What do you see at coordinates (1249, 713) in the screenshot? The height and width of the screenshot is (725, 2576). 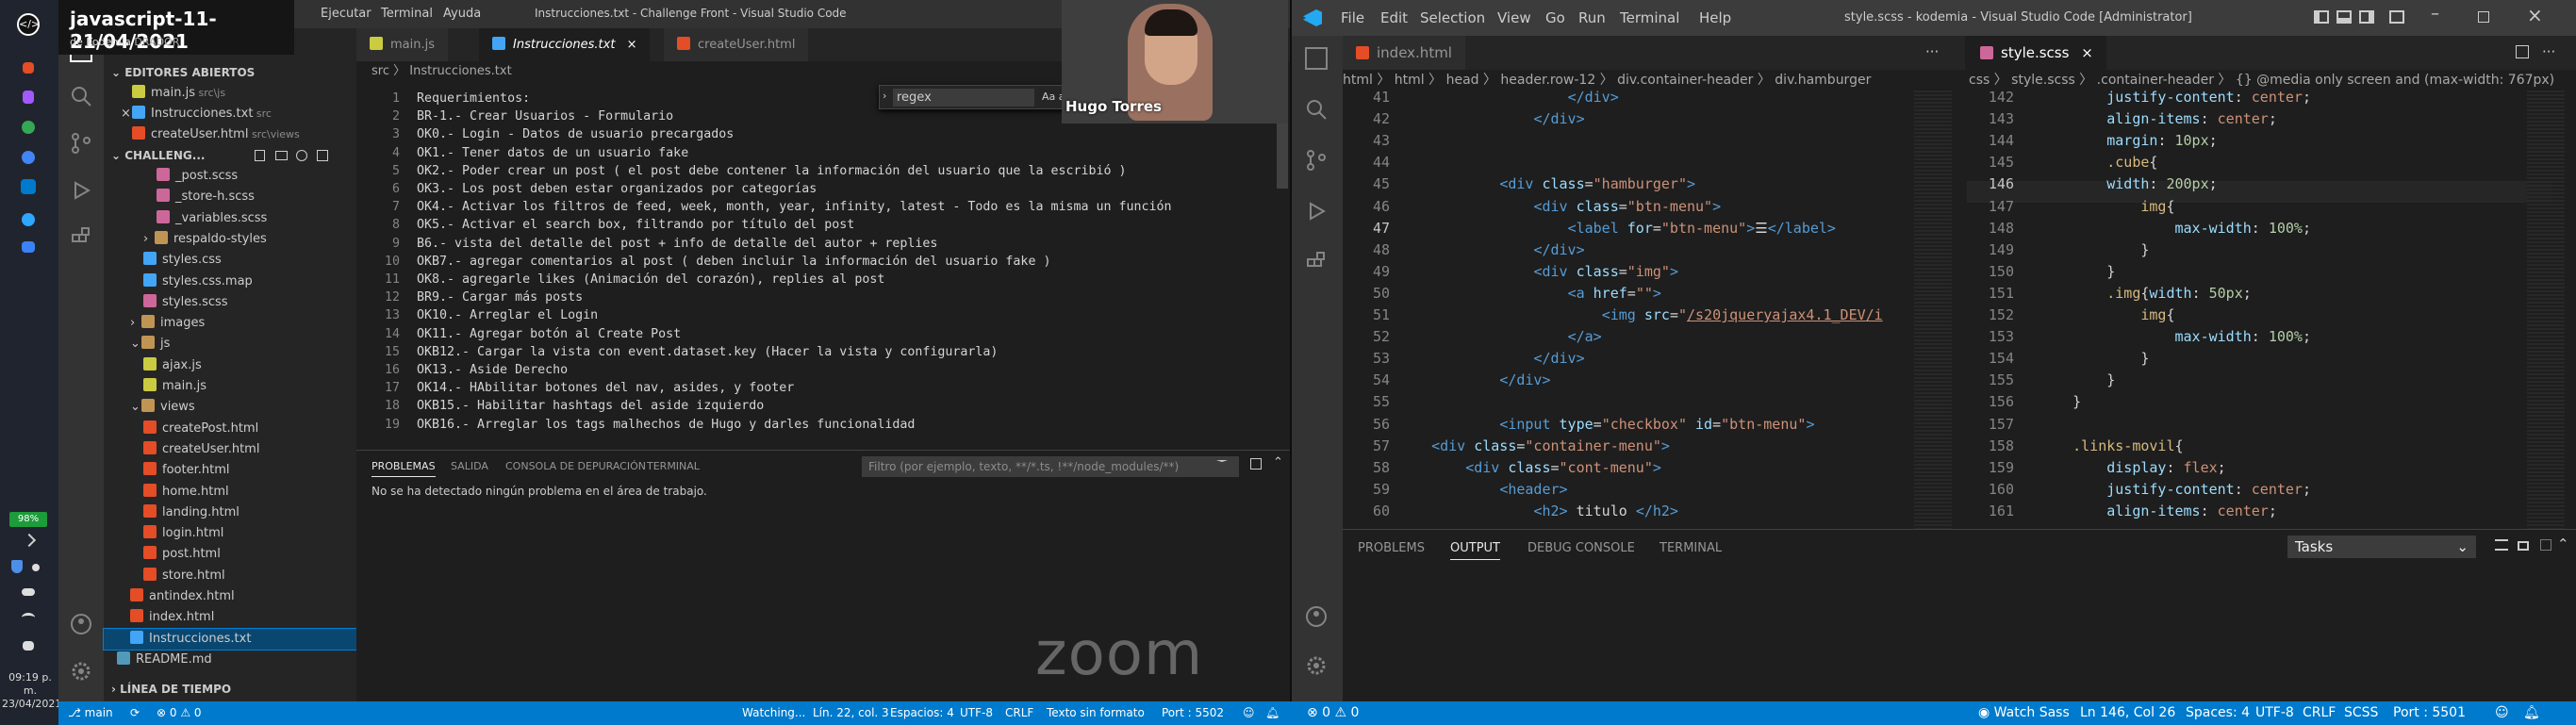 I see `feedback-icon: ☺` at bounding box center [1249, 713].